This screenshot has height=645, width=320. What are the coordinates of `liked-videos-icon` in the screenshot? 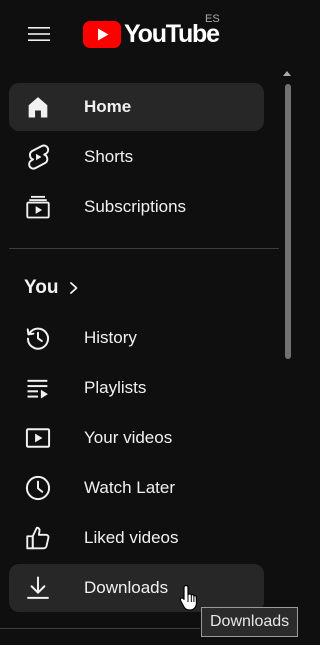 It's located at (38, 538).